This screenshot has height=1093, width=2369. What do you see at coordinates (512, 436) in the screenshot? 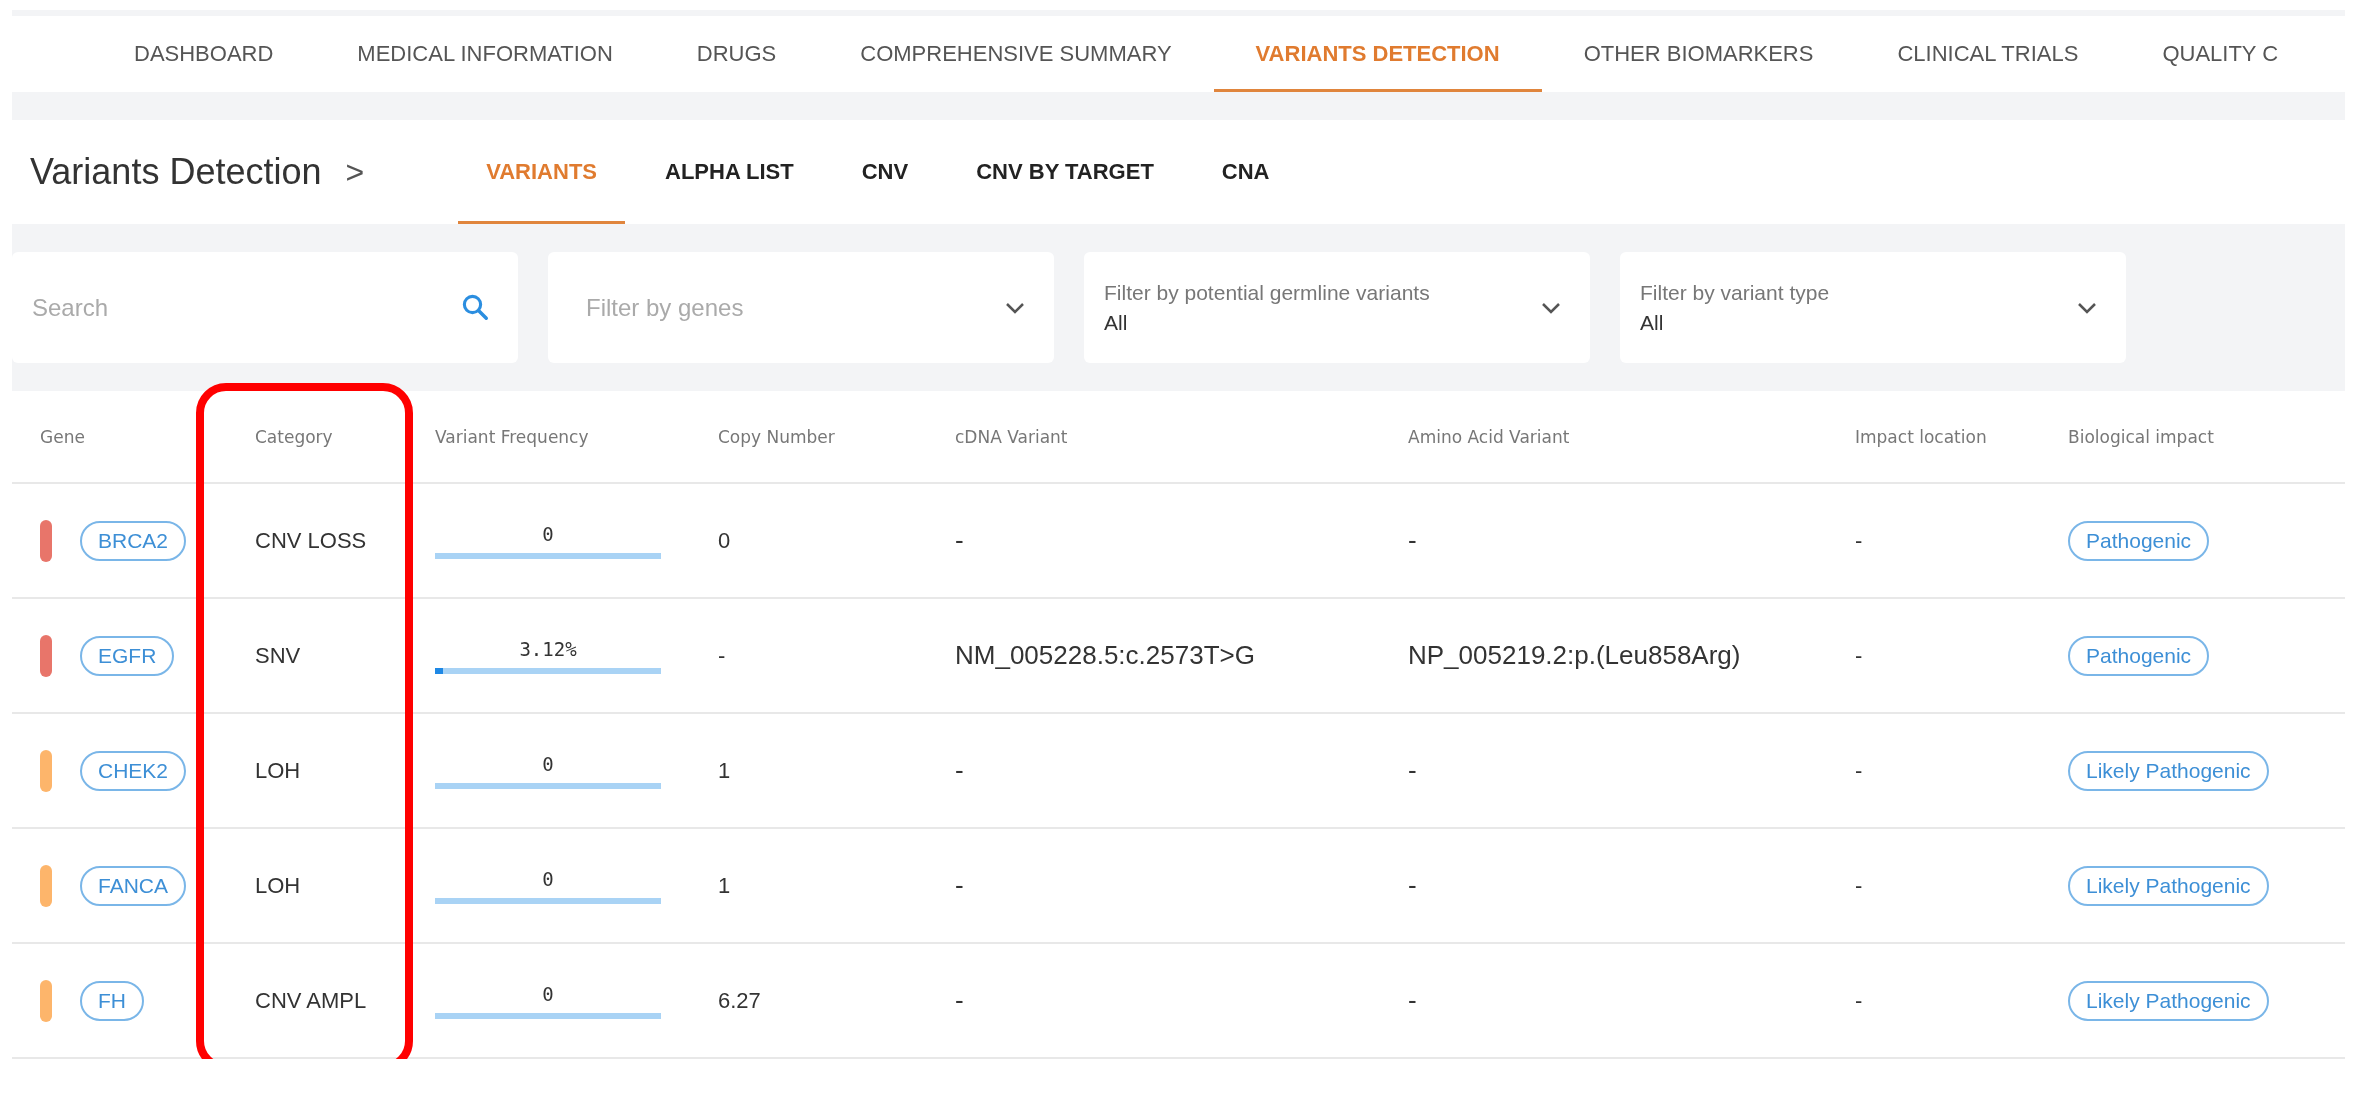
I see `column-header: Variant Frequency` at bounding box center [512, 436].